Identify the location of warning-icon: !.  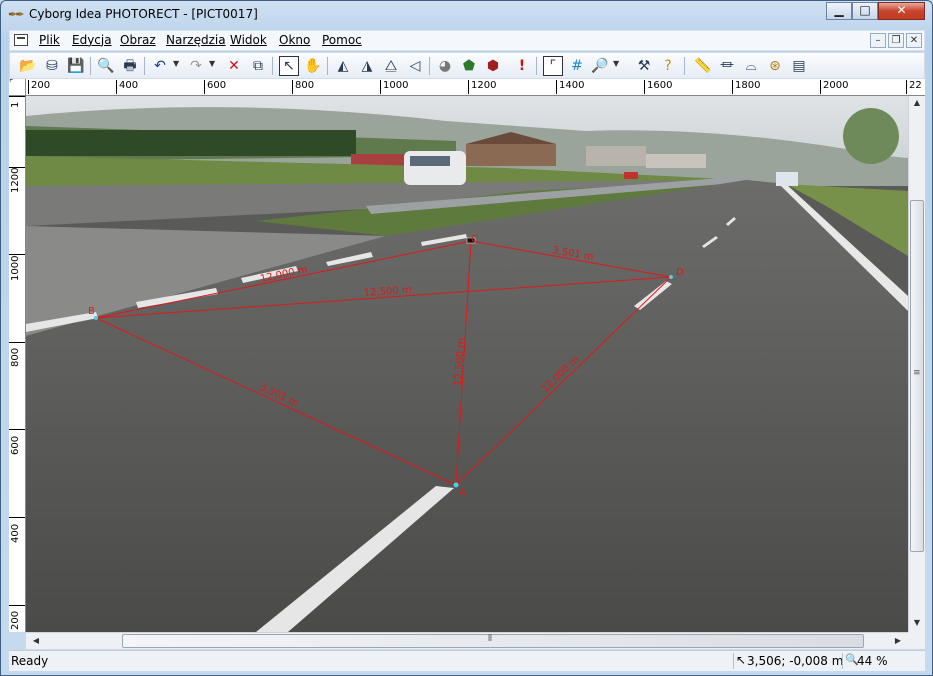
(522, 66).